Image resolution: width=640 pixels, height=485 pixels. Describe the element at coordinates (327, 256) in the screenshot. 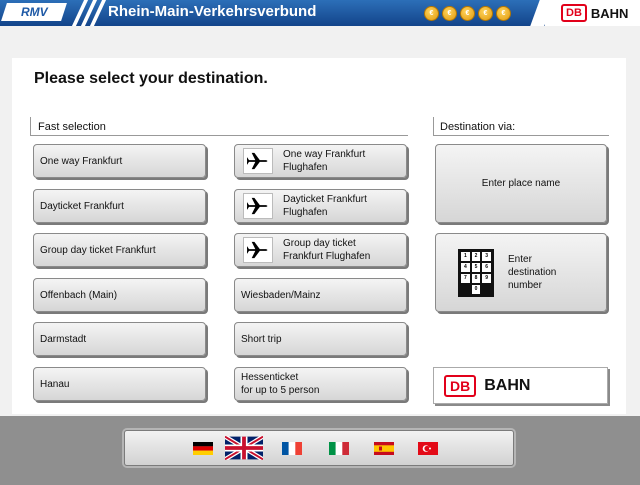

I see `button-label-line2: Frankfurt Flughafen` at that location.